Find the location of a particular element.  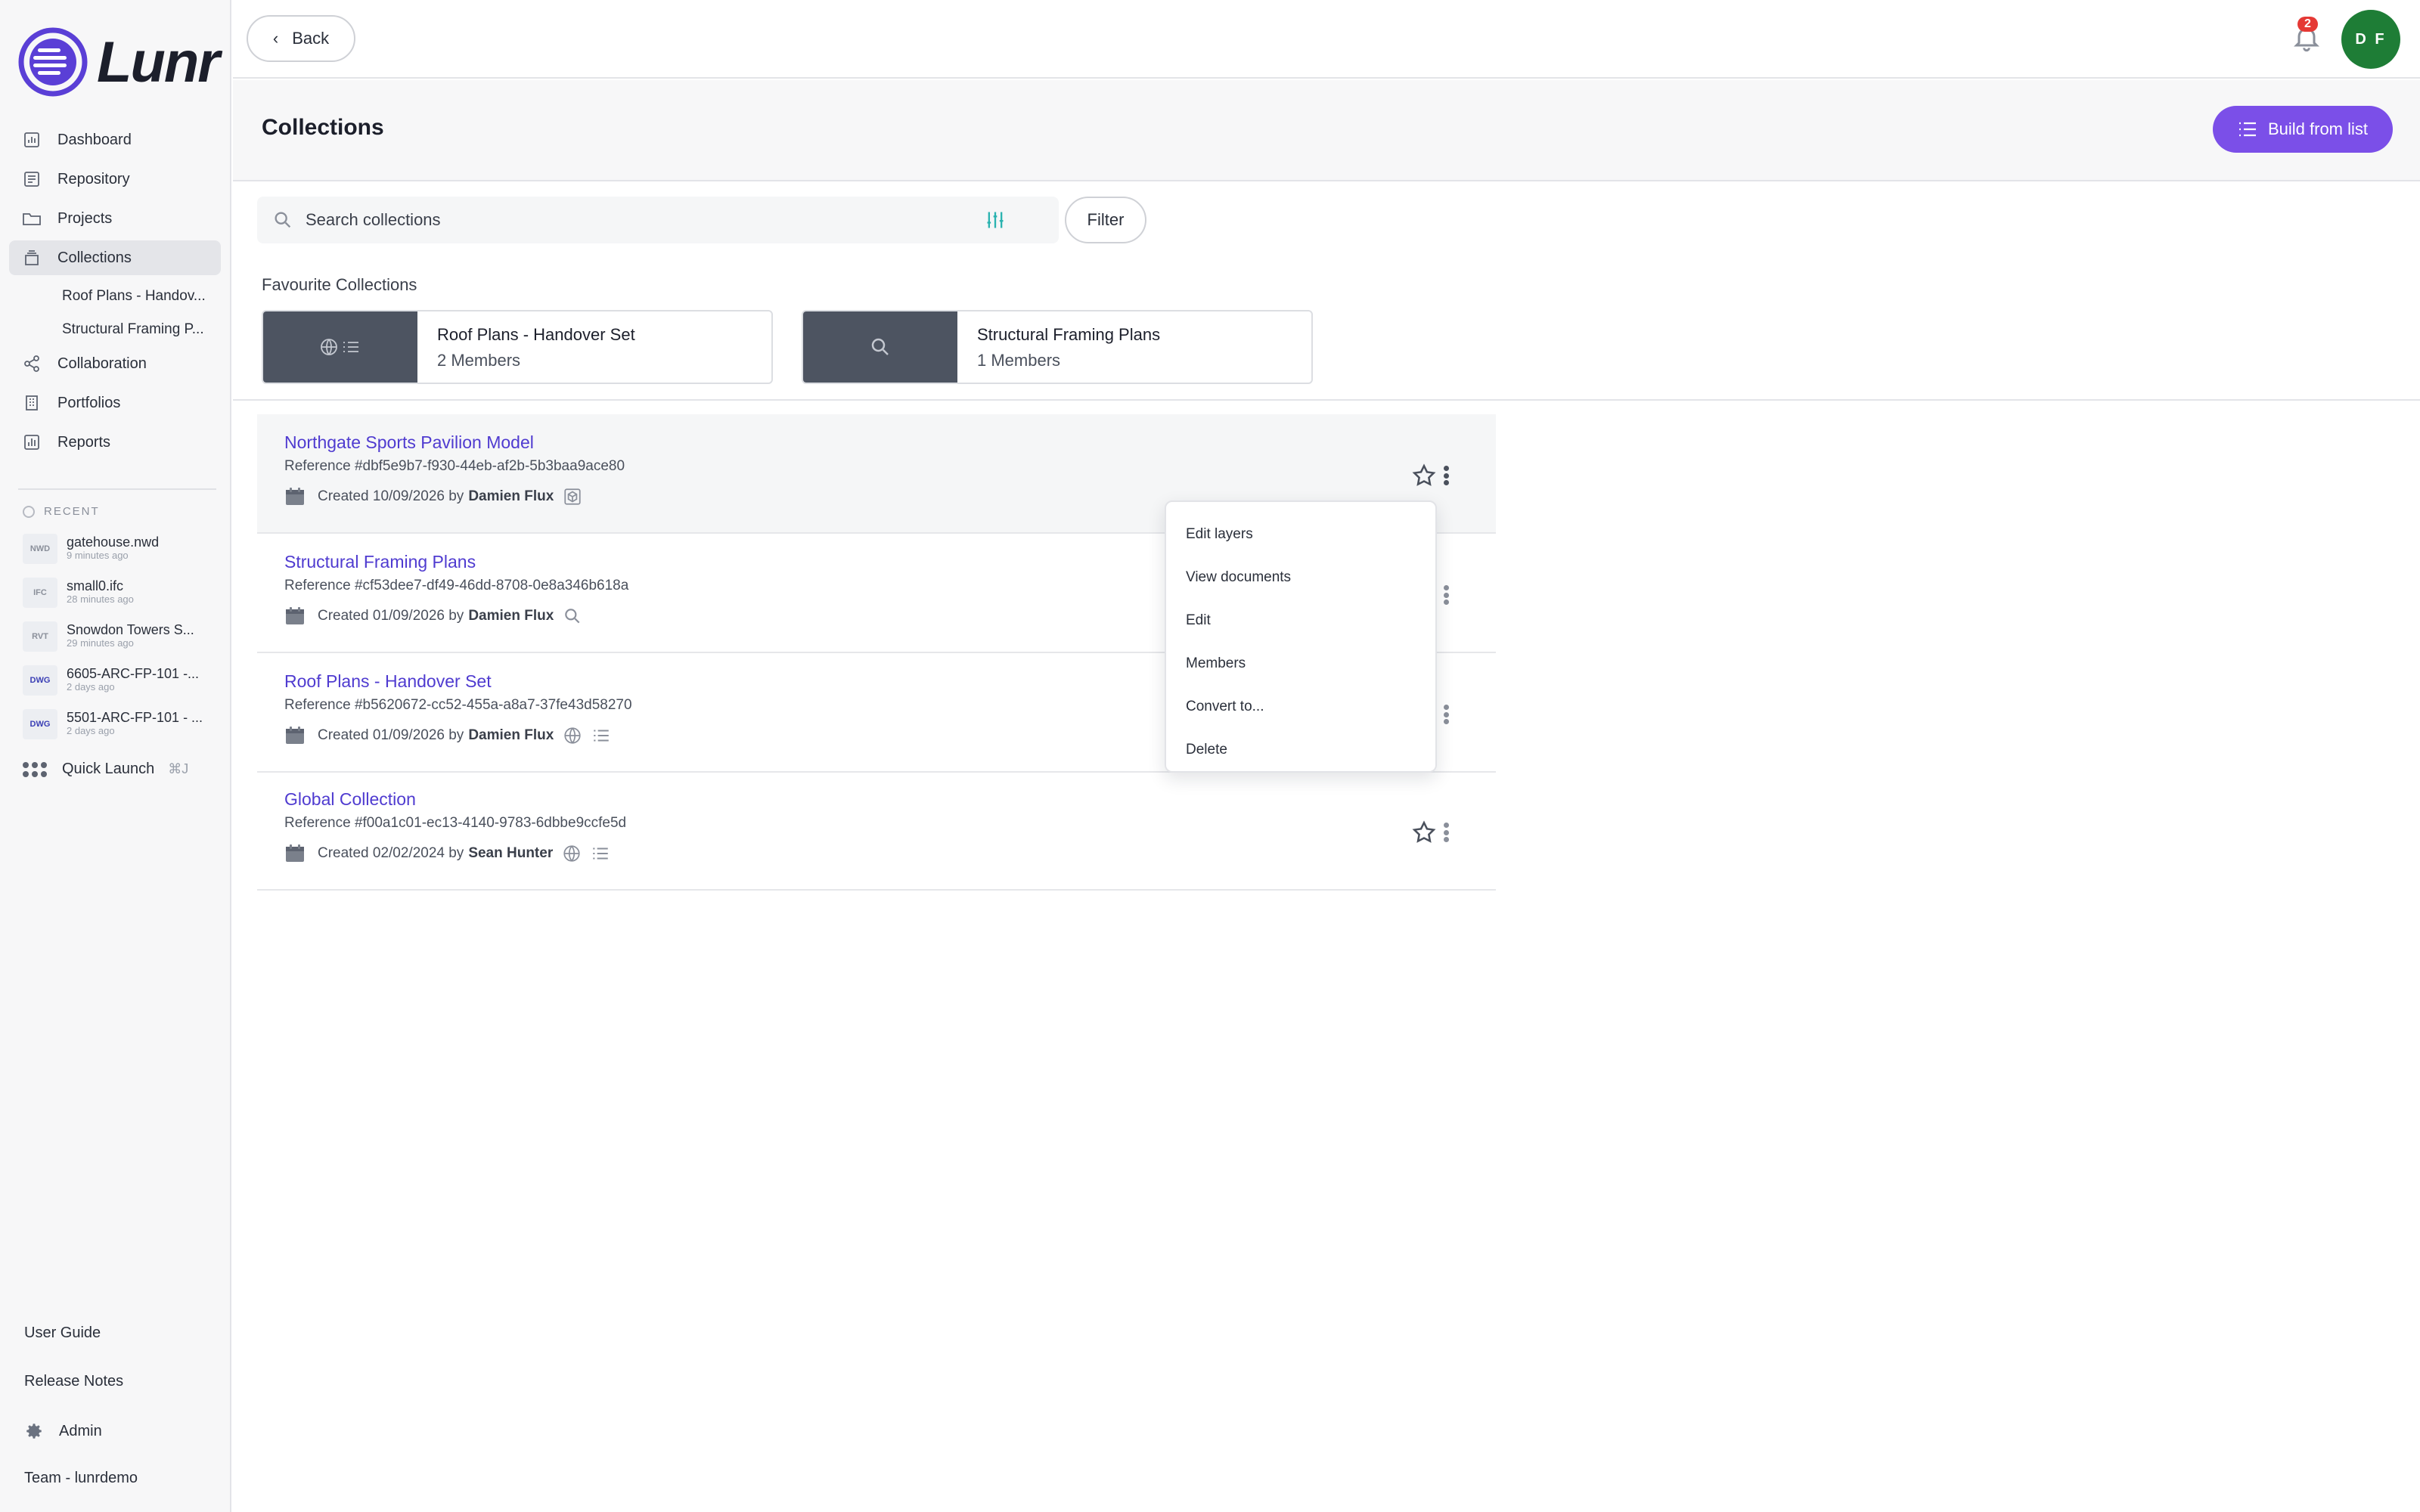

avatar: D F is located at coordinates (2370, 40).